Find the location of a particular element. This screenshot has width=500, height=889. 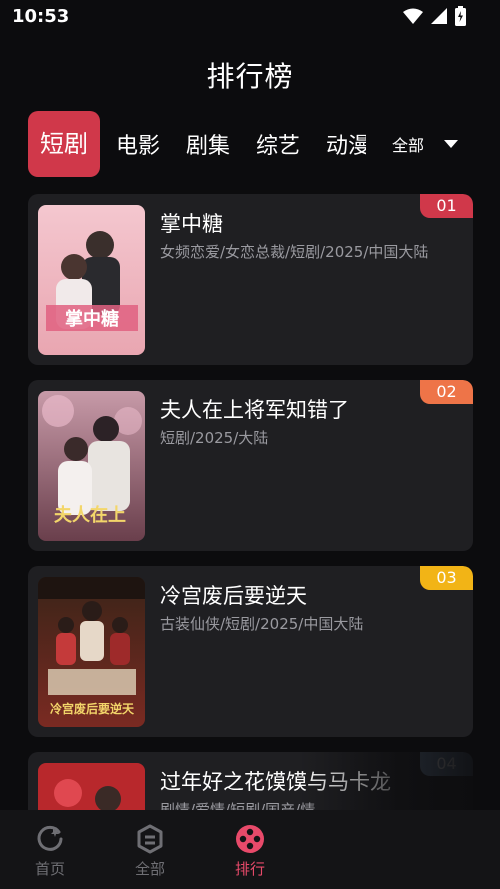

poster-image: 夫人在上 is located at coordinates (91, 466).